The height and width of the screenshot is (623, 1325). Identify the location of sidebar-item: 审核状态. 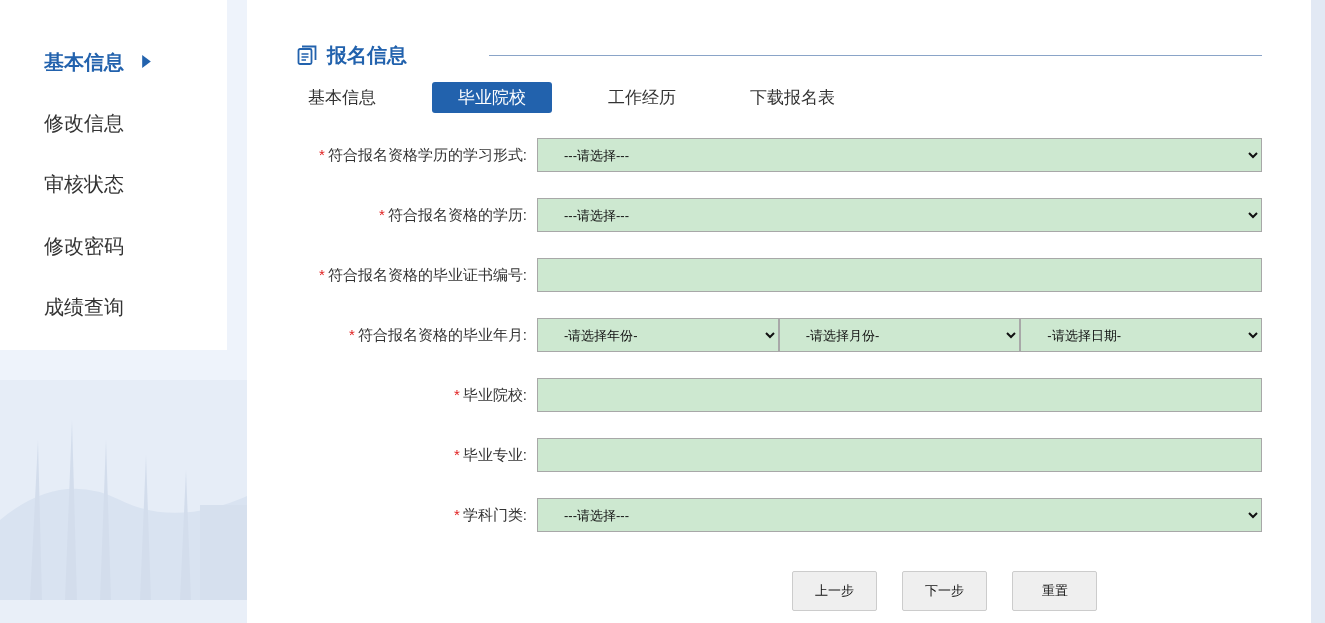
(113, 197).